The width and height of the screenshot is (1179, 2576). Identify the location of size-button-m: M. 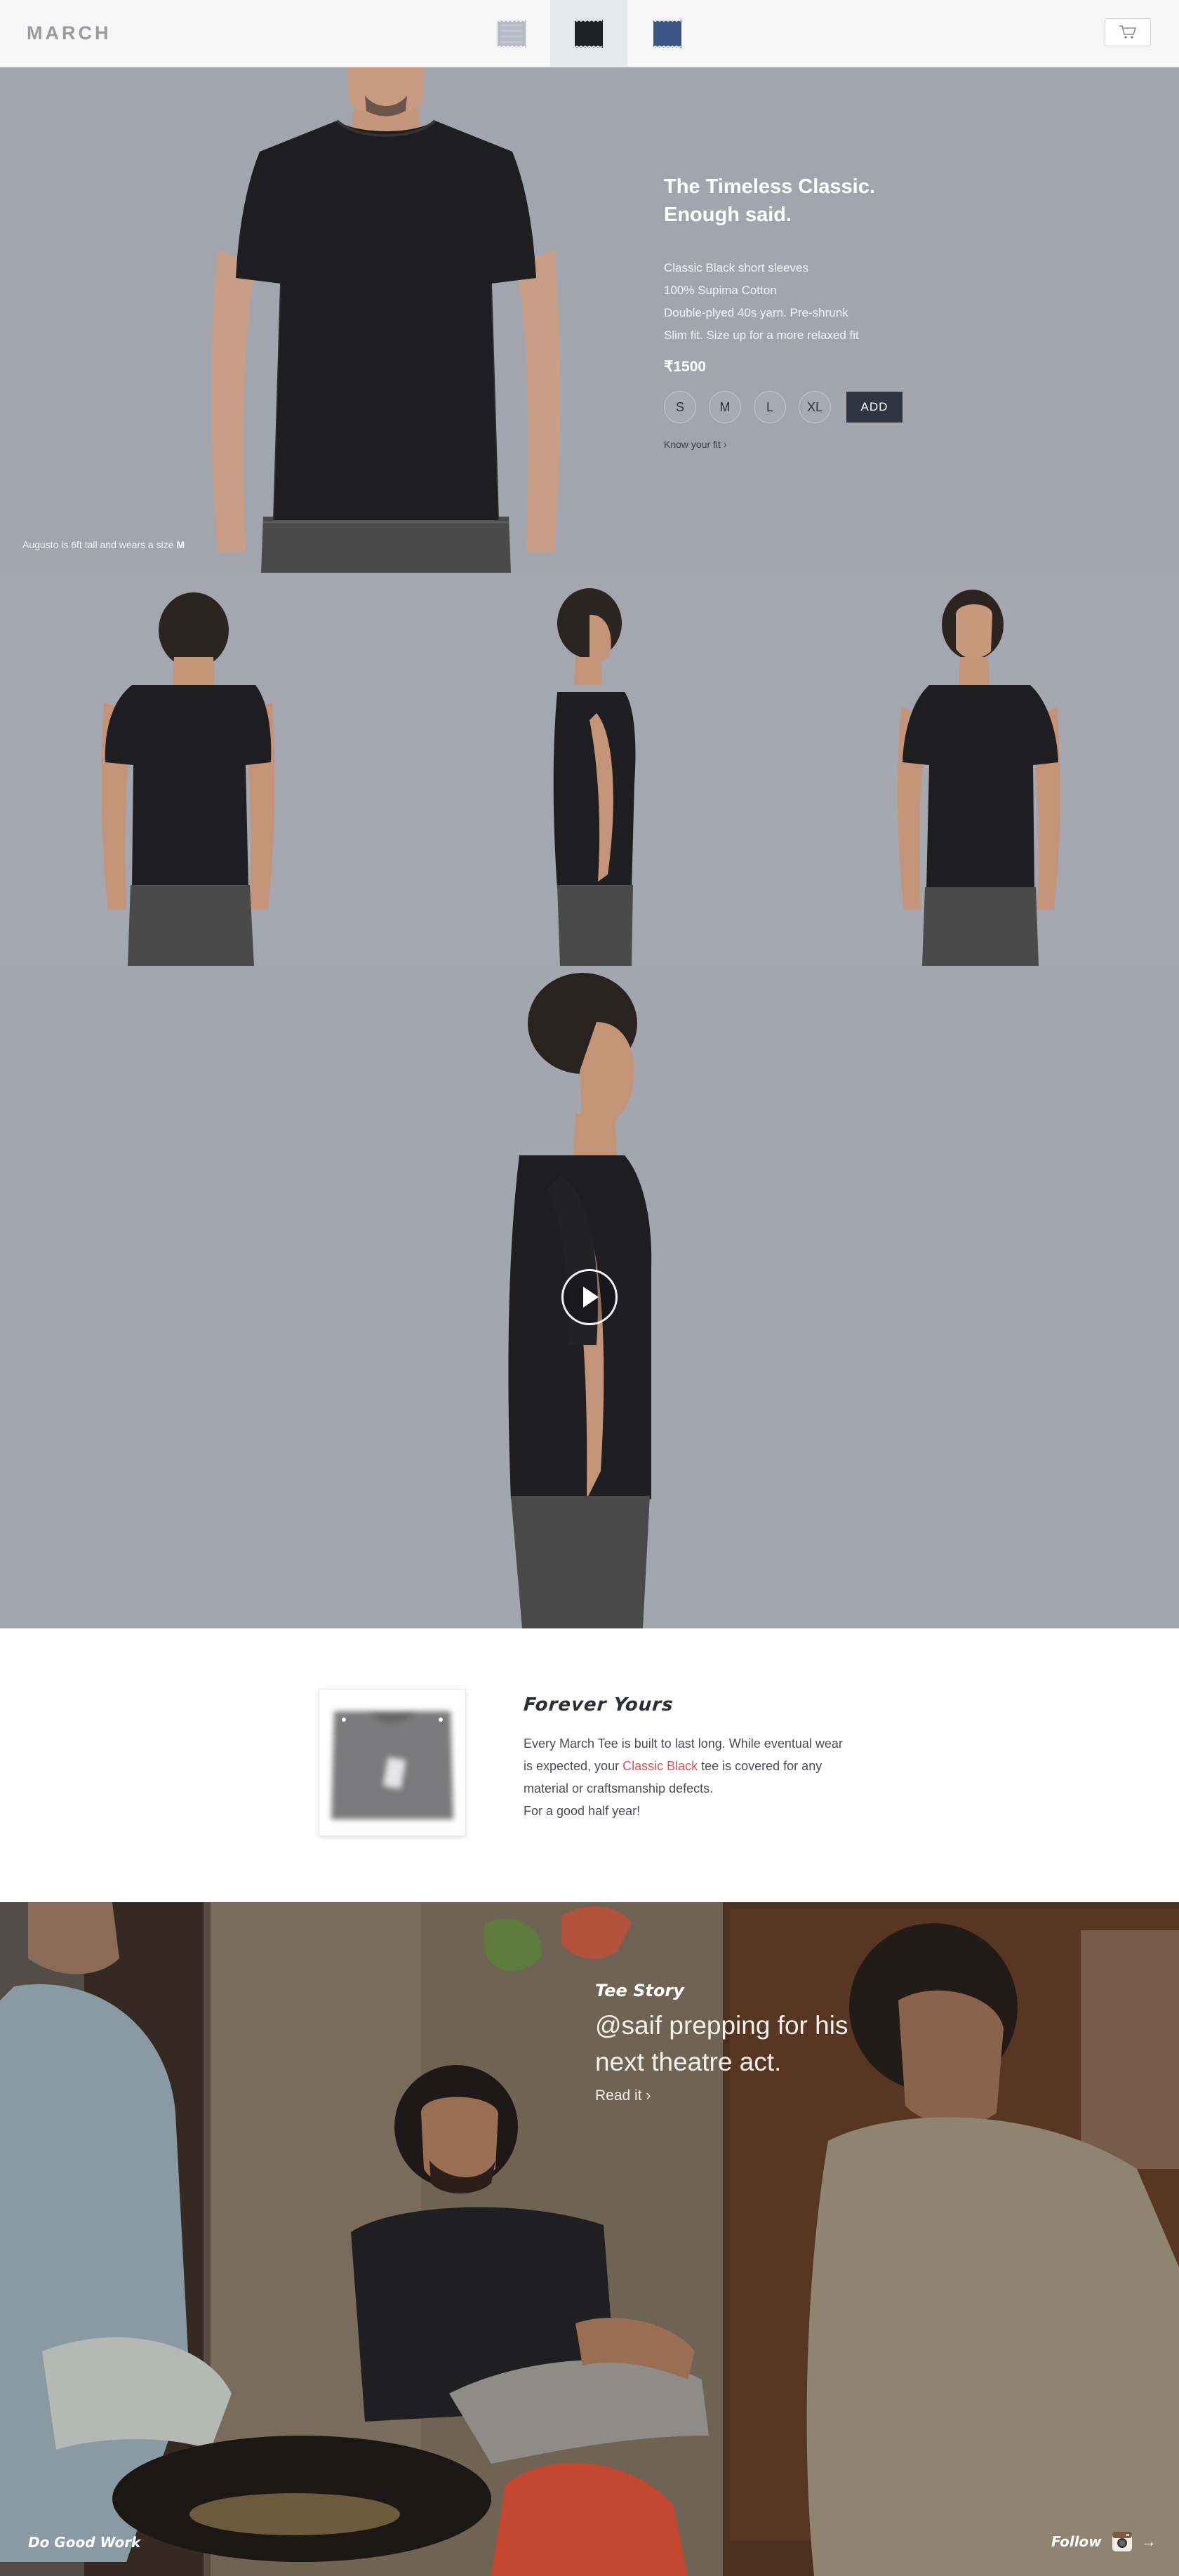
(725, 407).